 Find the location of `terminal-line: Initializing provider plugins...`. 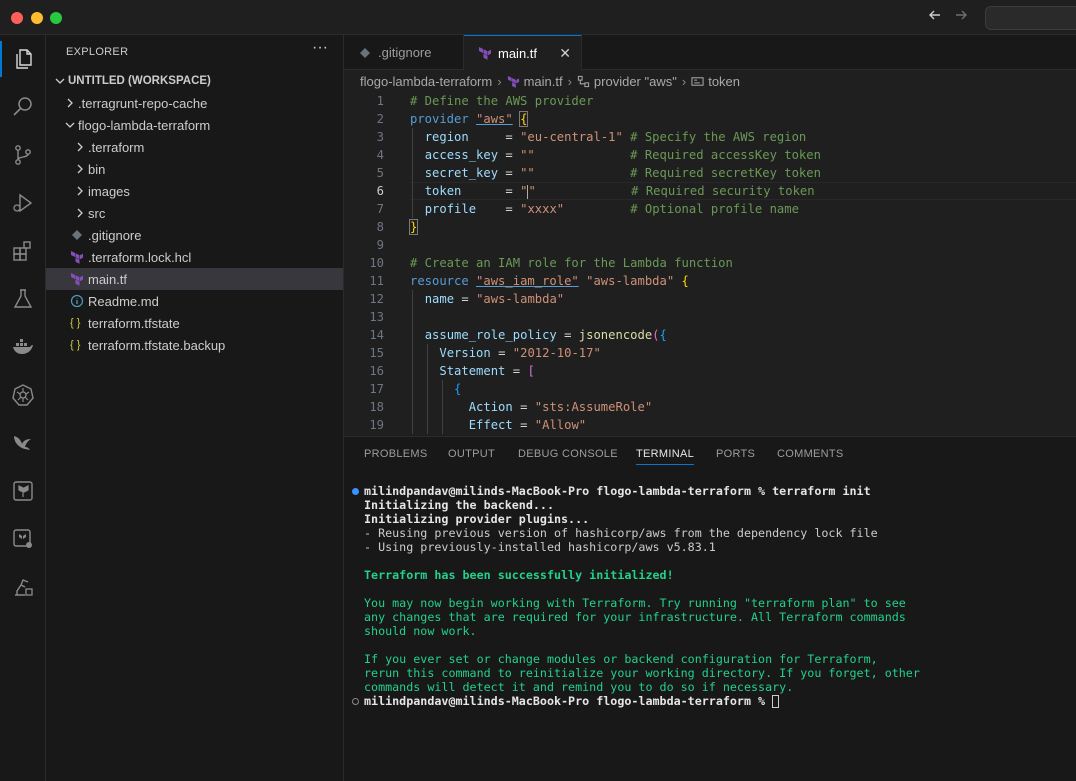

terminal-line: Initializing provider plugins... is located at coordinates (477, 519).